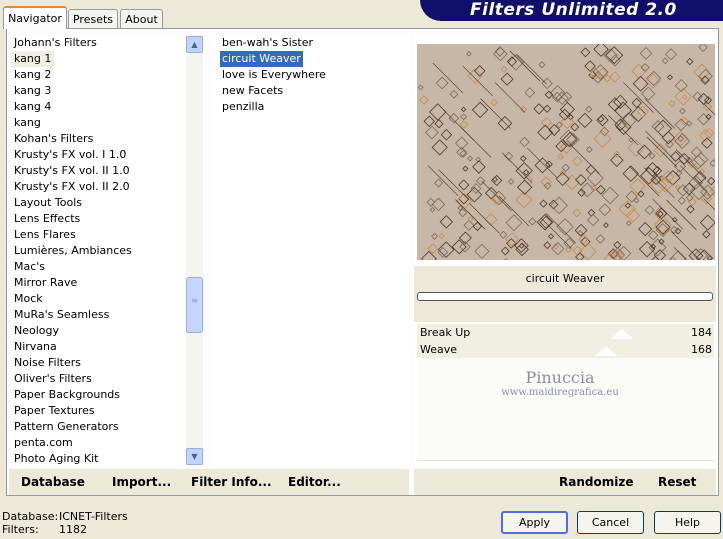  I want to click on apply-button: Apply, so click(534, 522).